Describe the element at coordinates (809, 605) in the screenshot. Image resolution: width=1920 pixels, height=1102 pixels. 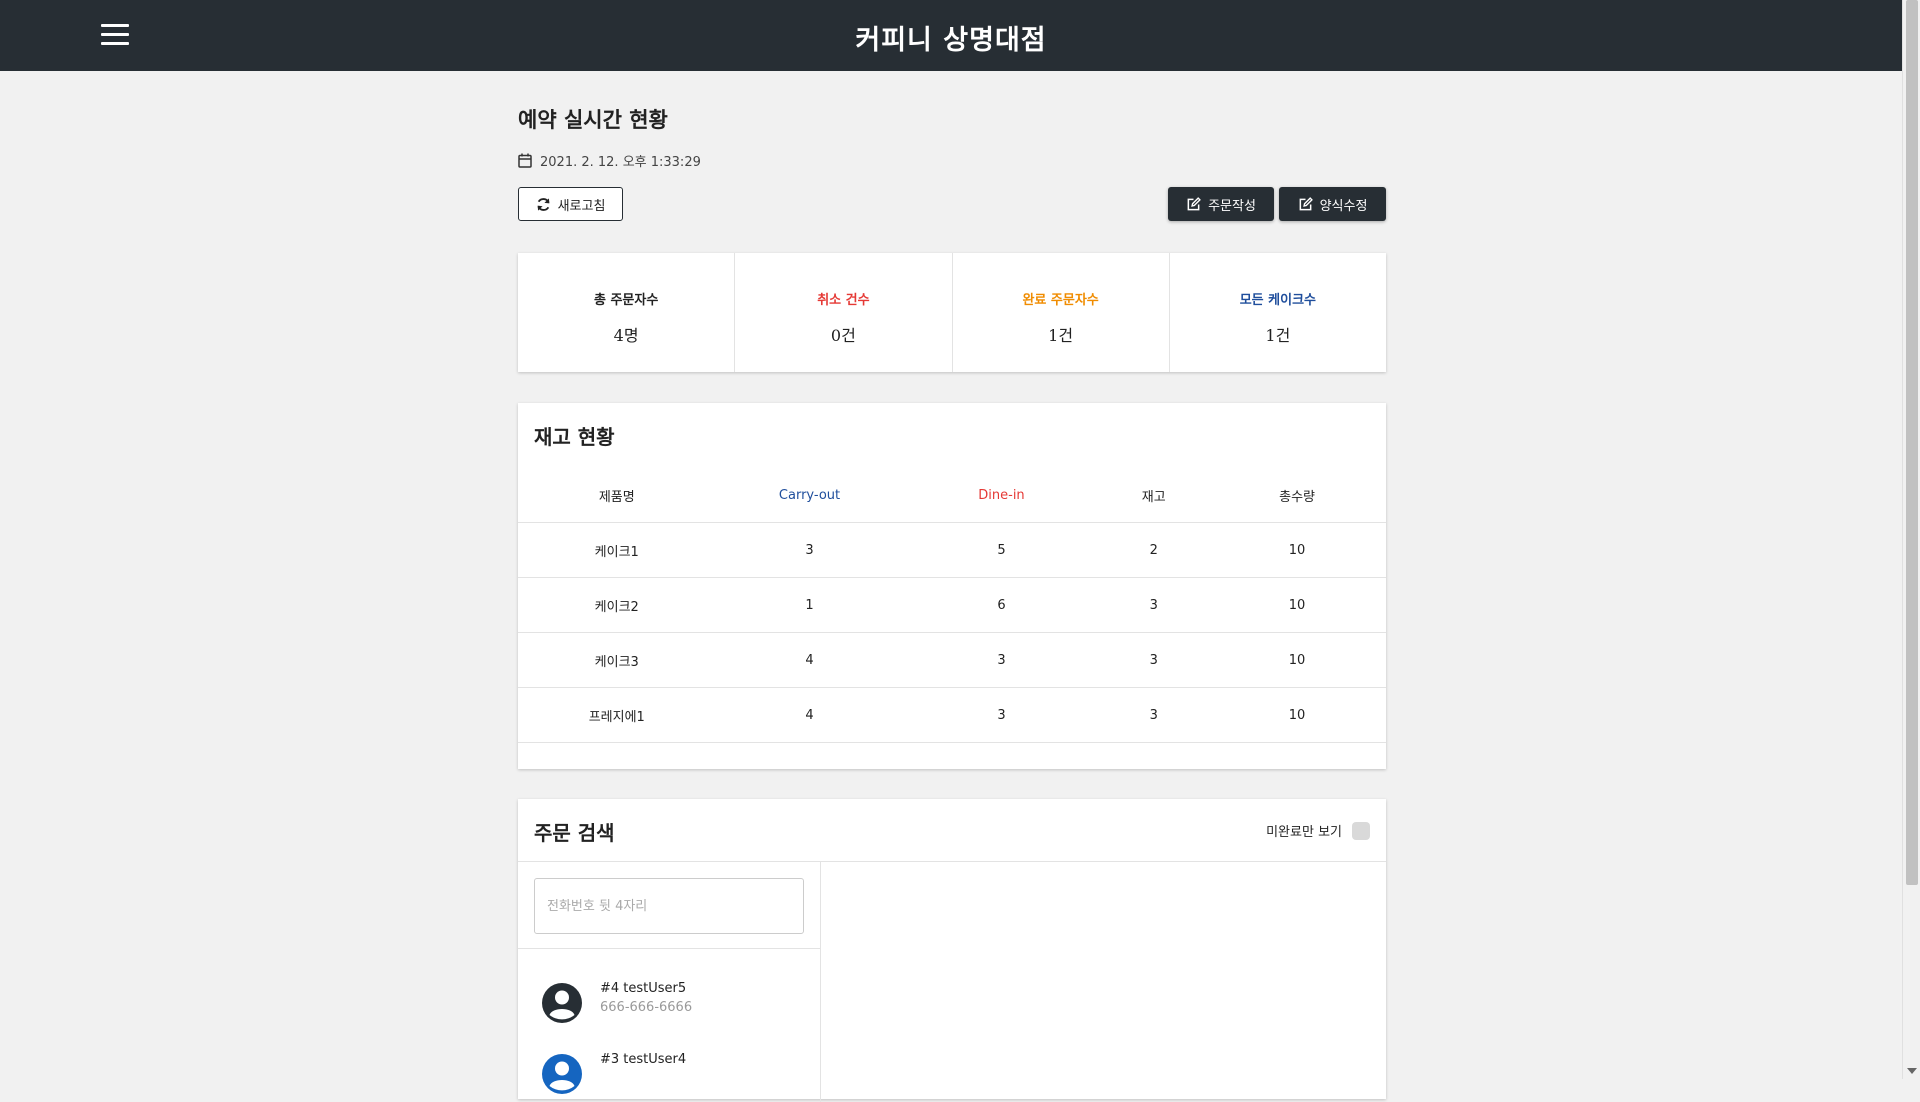
I see `table-cell: 1` at that location.